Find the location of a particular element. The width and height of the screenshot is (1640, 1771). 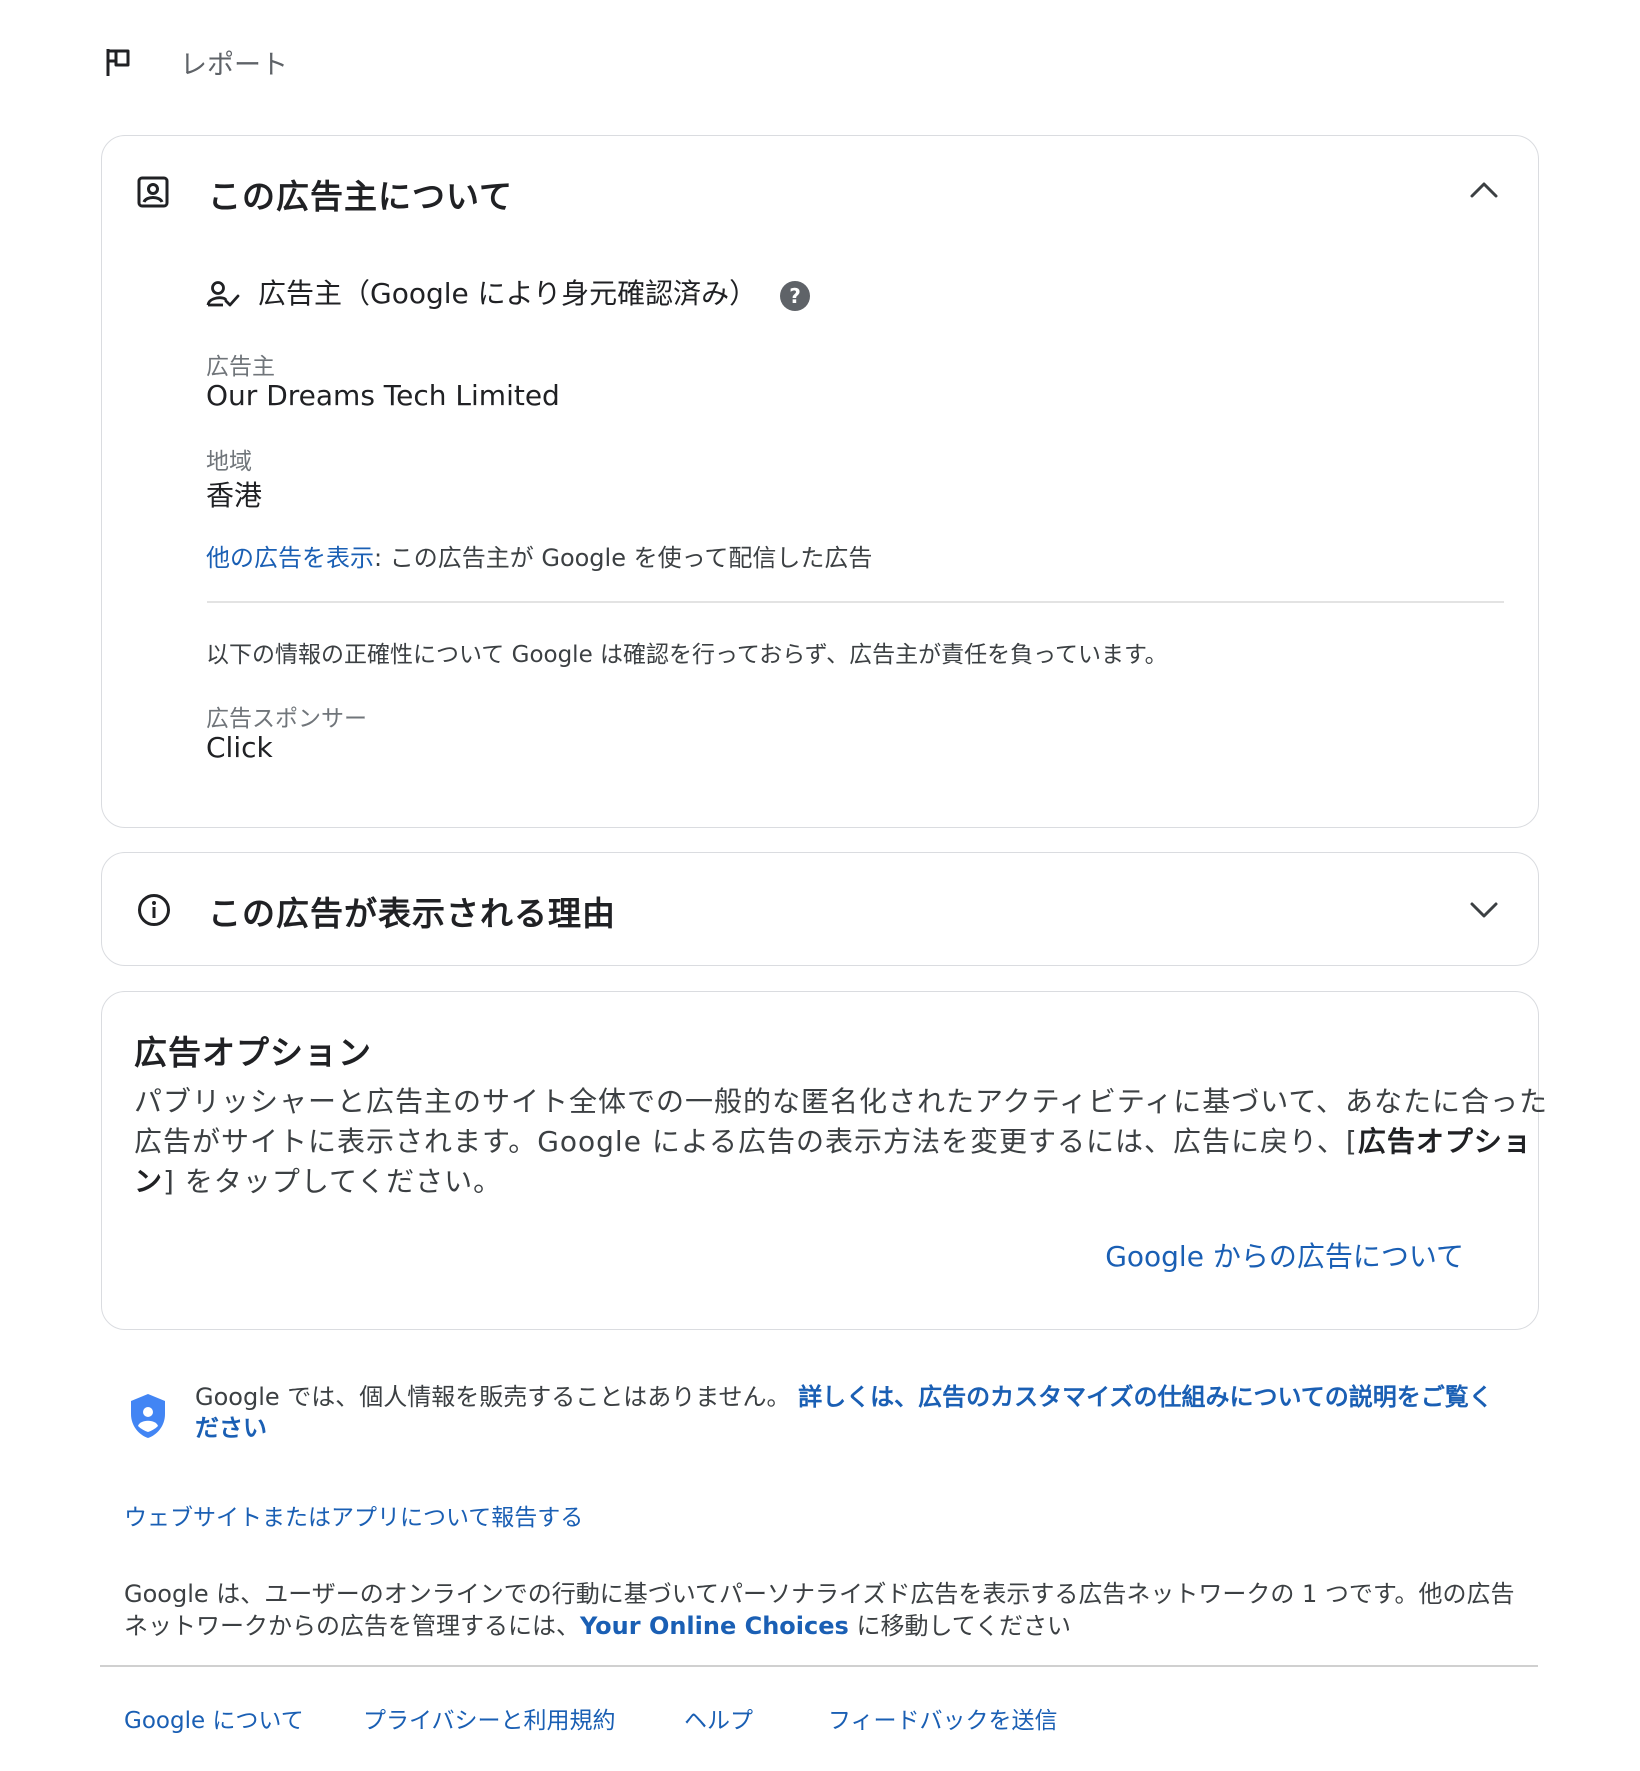

your-online-choices-link: Your Online Choices is located at coordinates (714, 1626).